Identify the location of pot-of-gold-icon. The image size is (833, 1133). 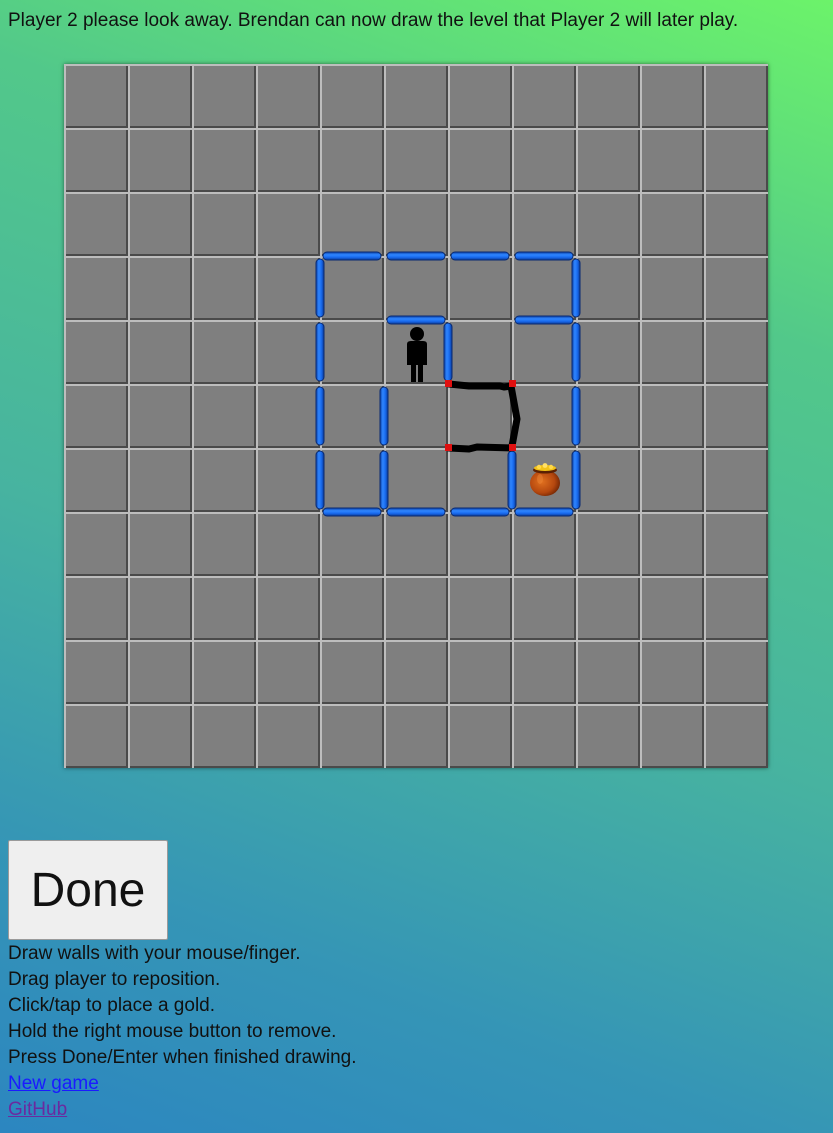
(545, 479).